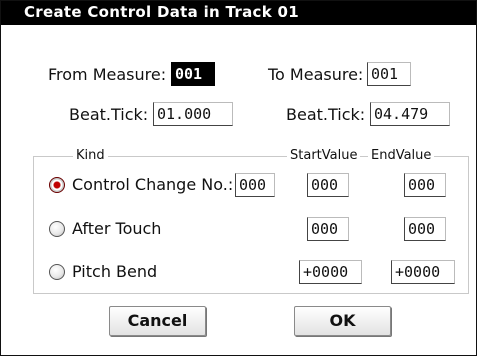 The image size is (477, 356). Describe the element at coordinates (423, 272) in the screenshot. I see `pitch-bend-end-value-field: +0000` at that location.